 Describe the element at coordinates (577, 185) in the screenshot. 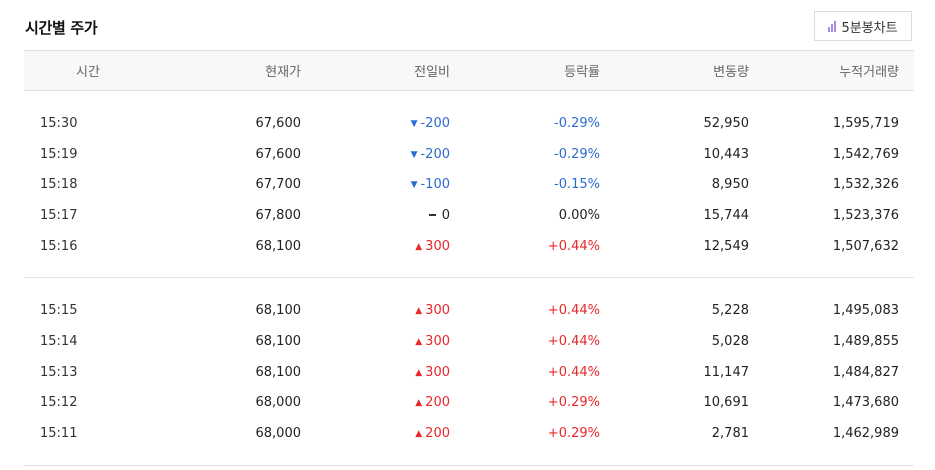

I see `rate-cell-value: -0.15%` at that location.